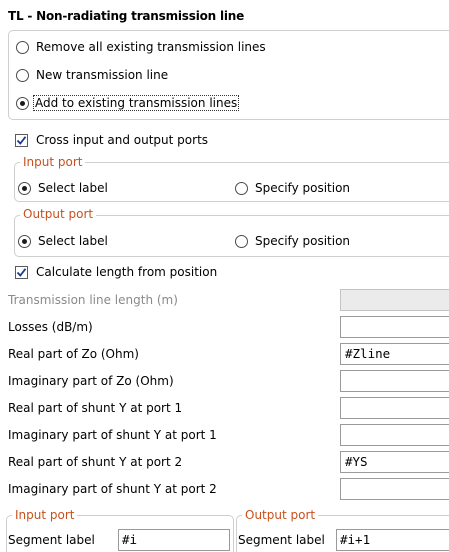 Image resolution: width=449 pixels, height=552 pixels. What do you see at coordinates (50, 327) in the screenshot?
I see `losses-label: Losses (dB/m)` at bounding box center [50, 327].